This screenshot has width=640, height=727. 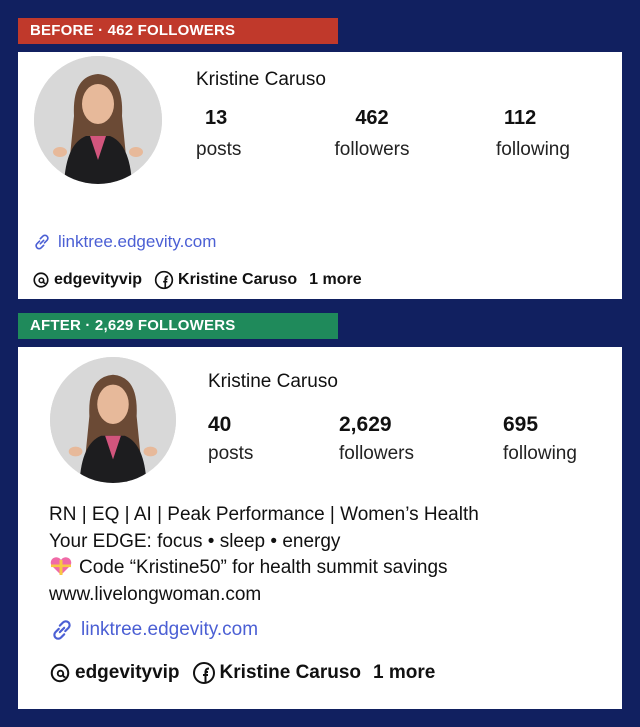 I want to click on followers-count: 2,629, so click(x=365, y=424).